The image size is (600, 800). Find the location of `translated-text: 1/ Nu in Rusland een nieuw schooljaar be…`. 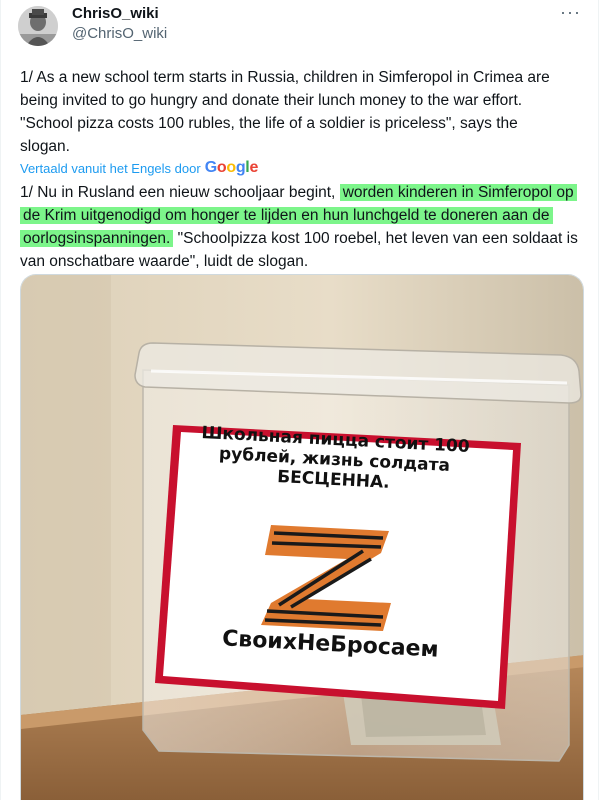

translated-text: 1/ Nu in Rusland een nieuw schooljaar be… is located at coordinates (305, 227).